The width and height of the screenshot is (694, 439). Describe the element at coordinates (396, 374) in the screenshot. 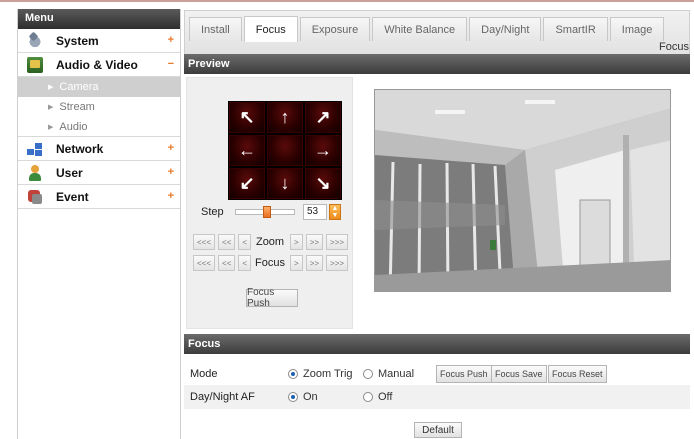

I see `radio-label: Manual` at that location.